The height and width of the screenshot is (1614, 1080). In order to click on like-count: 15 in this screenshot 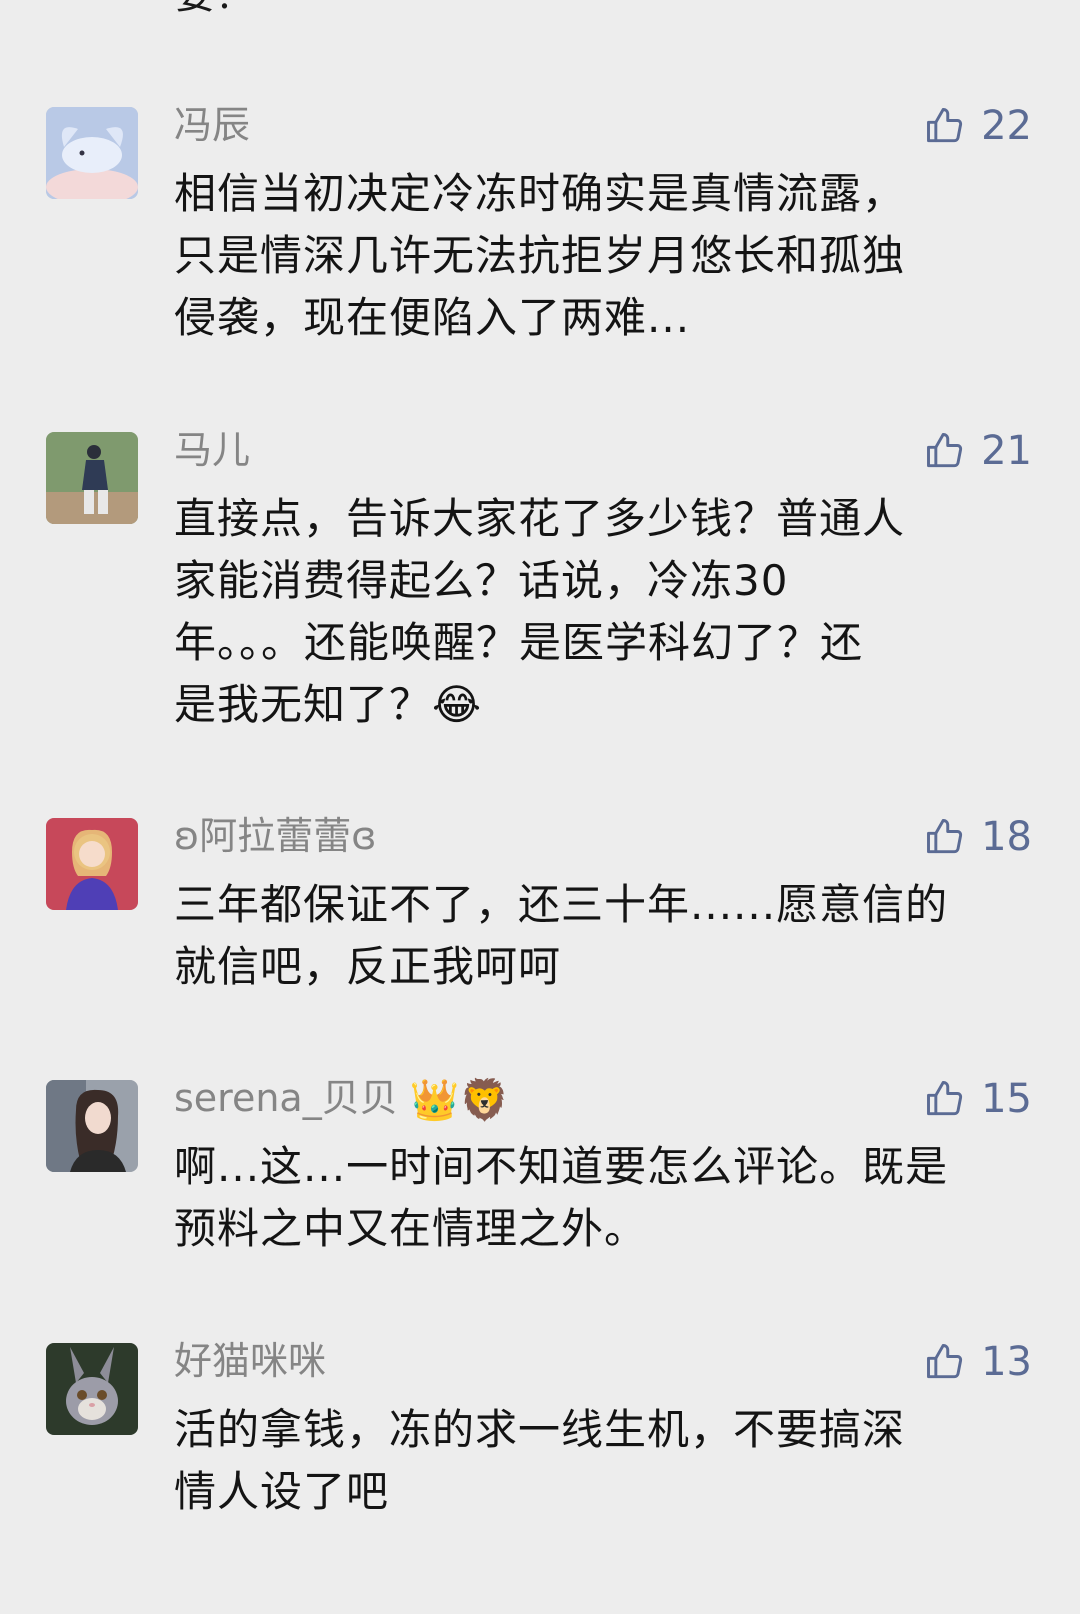, I will do `click(1006, 1099)`.